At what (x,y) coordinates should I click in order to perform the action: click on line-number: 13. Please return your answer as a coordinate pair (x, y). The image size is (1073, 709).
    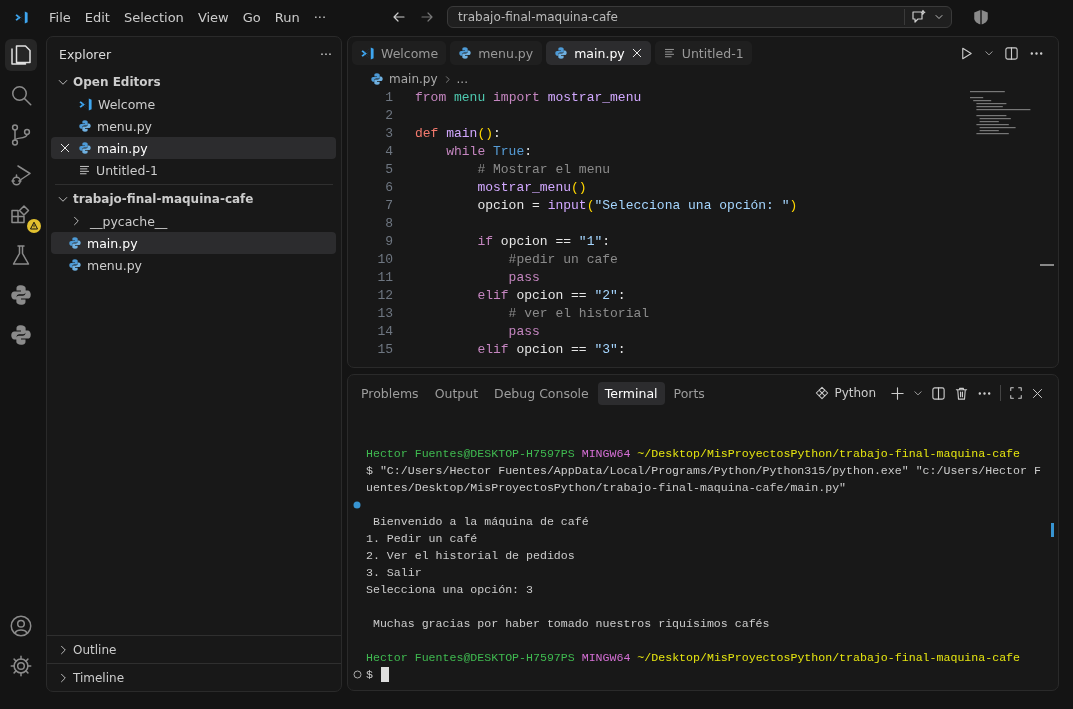
    Looking at the image, I should click on (384, 314).